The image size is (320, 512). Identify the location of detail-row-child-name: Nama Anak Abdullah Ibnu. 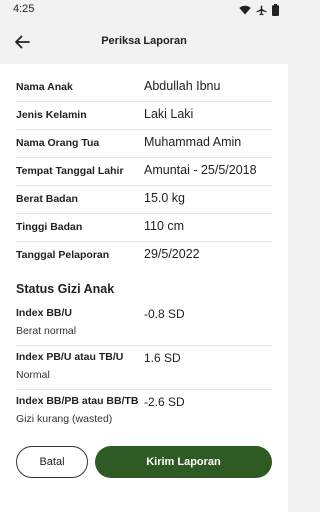
(144, 87).